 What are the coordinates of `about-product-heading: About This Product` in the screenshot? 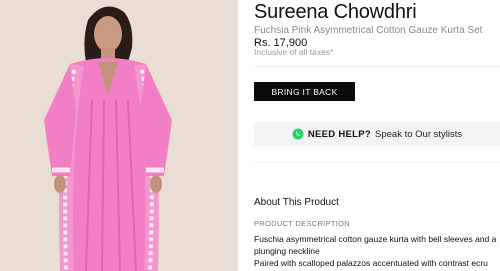 It's located at (296, 202).